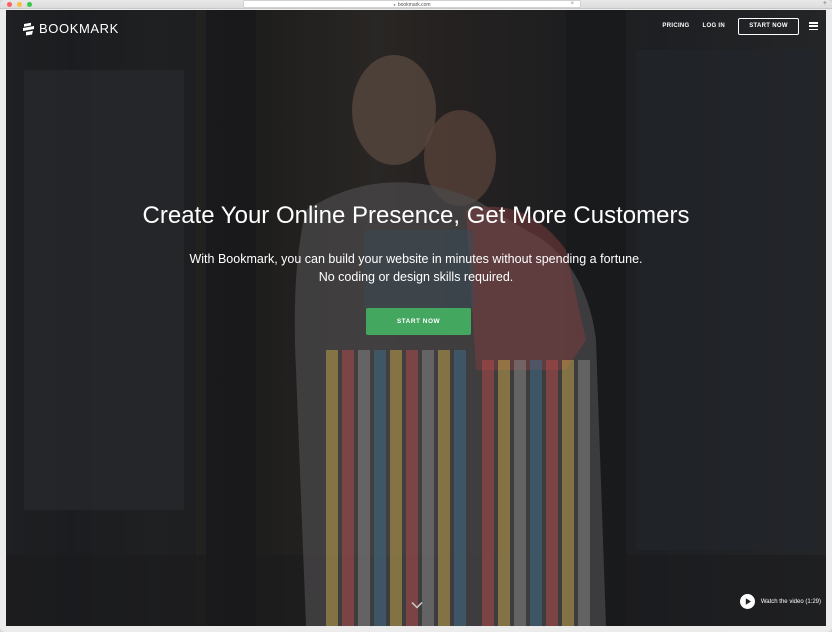 The height and width of the screenshot is (632, 832). Describe the element at coordinates (747, 601) in the screenshot. I see `play-icon` at that location.